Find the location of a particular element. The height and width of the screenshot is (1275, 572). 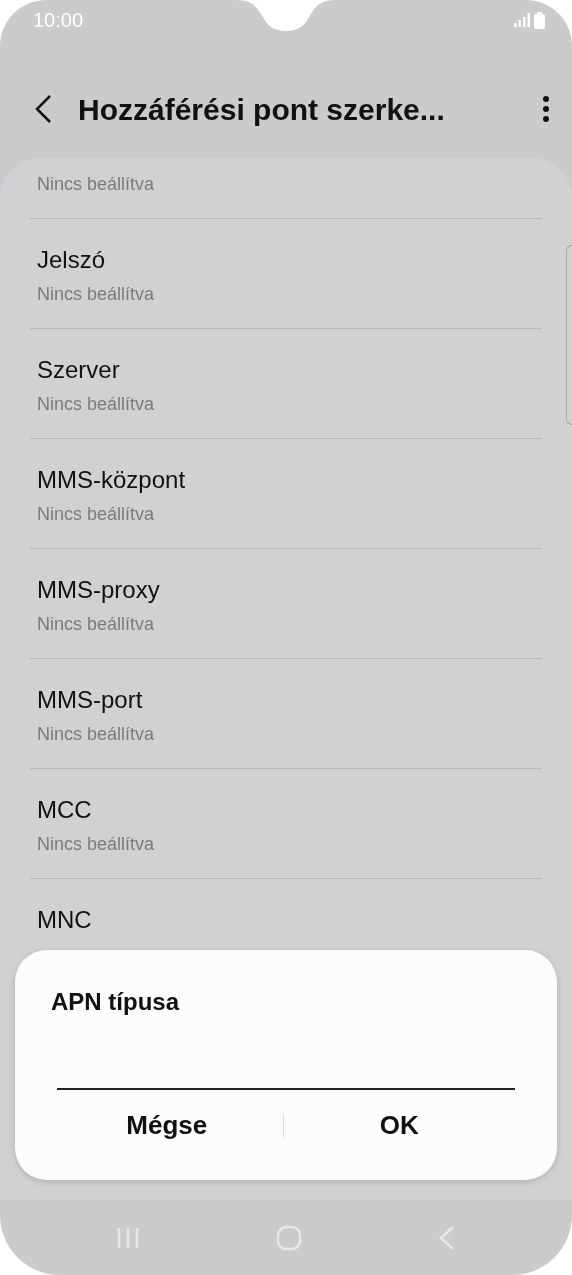

setting-title: MMS-proxy is located at coordinates (286, 590).